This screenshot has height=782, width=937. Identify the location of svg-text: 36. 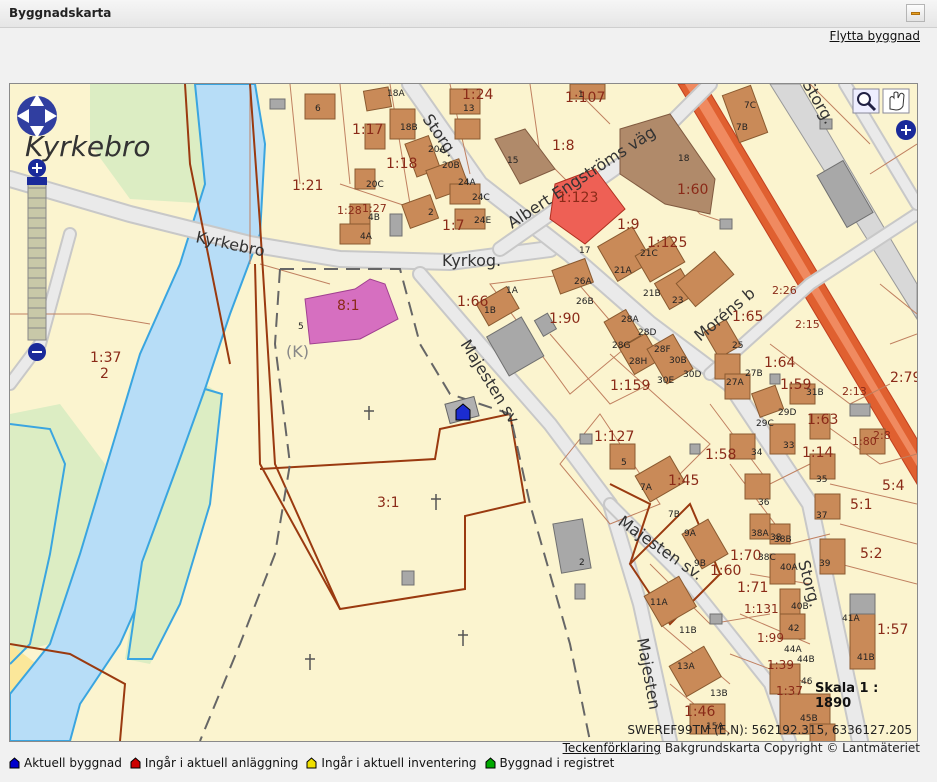
(764, 503).